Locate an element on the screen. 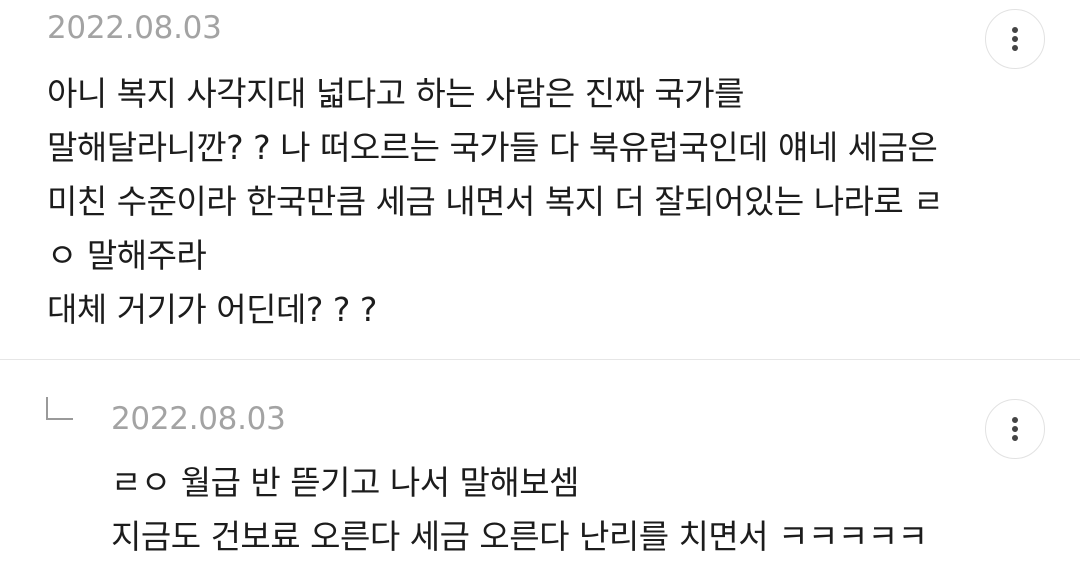 This screenshot has width=1080, height=585. comment-line: 아니 복지 사각지대 넓다고 하는 사람은 진짜 국가를 is located at coordinates (396, 93).